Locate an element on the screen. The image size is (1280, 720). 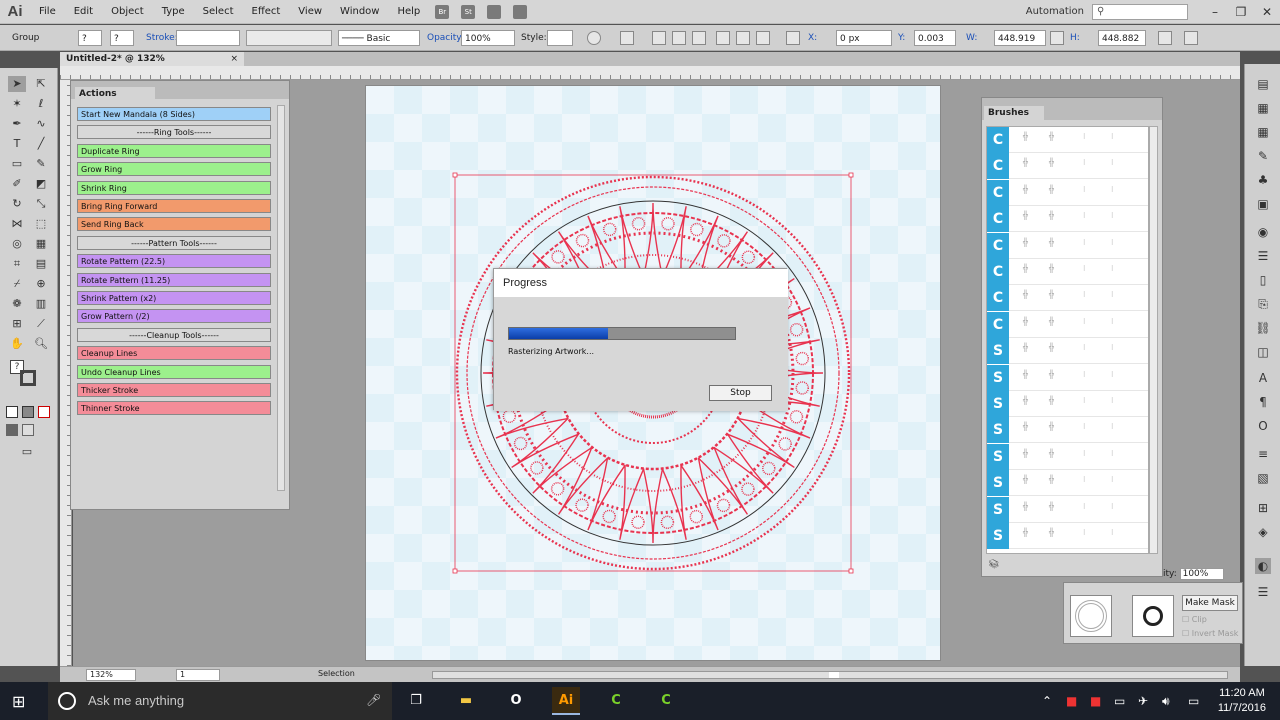
shape-builder-tool-icon: ◎ is located at coordinates (17, 244).